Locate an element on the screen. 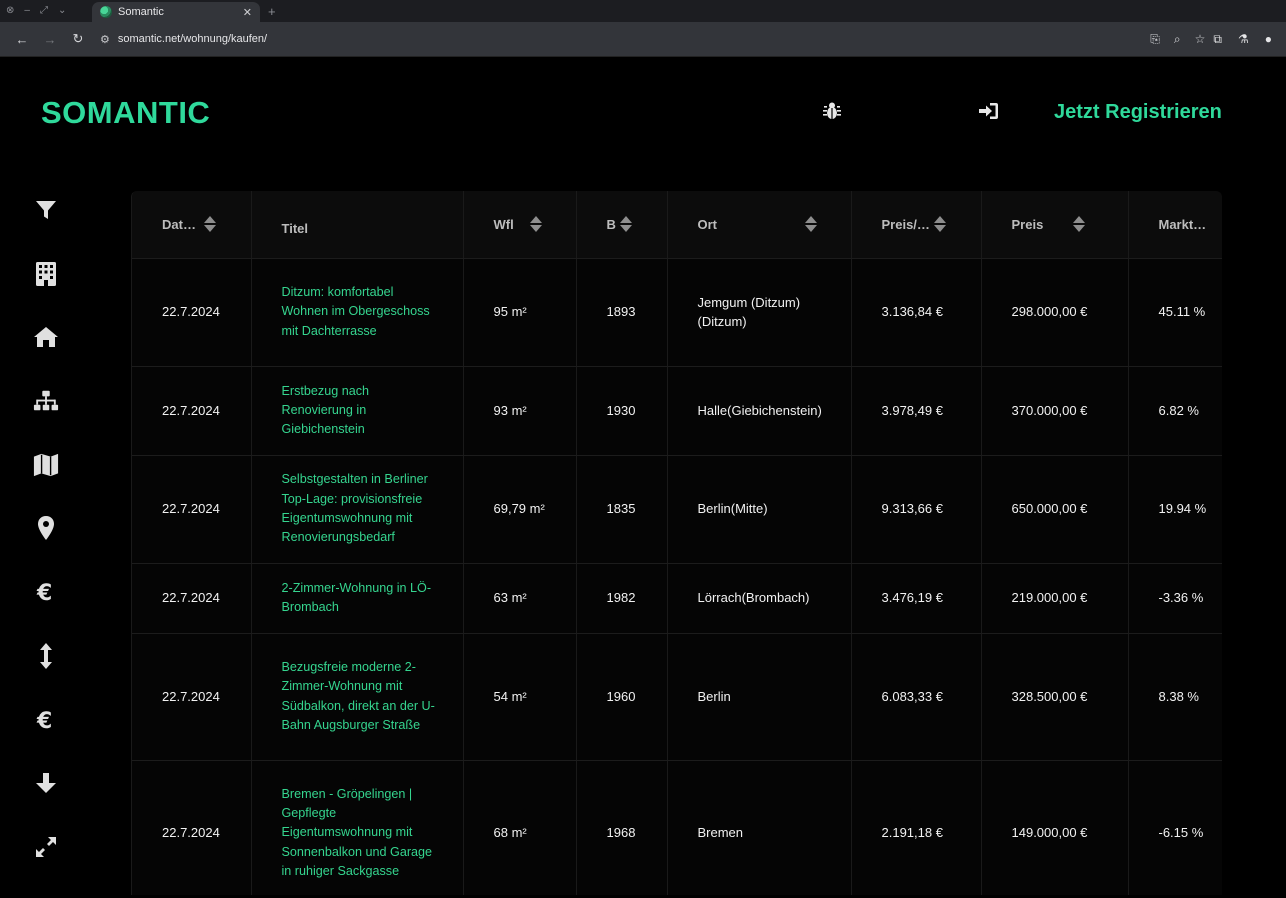 This screenshot has height=898, width=1286. column-header-living-area: Wfl is located at coordinates (520, 225).